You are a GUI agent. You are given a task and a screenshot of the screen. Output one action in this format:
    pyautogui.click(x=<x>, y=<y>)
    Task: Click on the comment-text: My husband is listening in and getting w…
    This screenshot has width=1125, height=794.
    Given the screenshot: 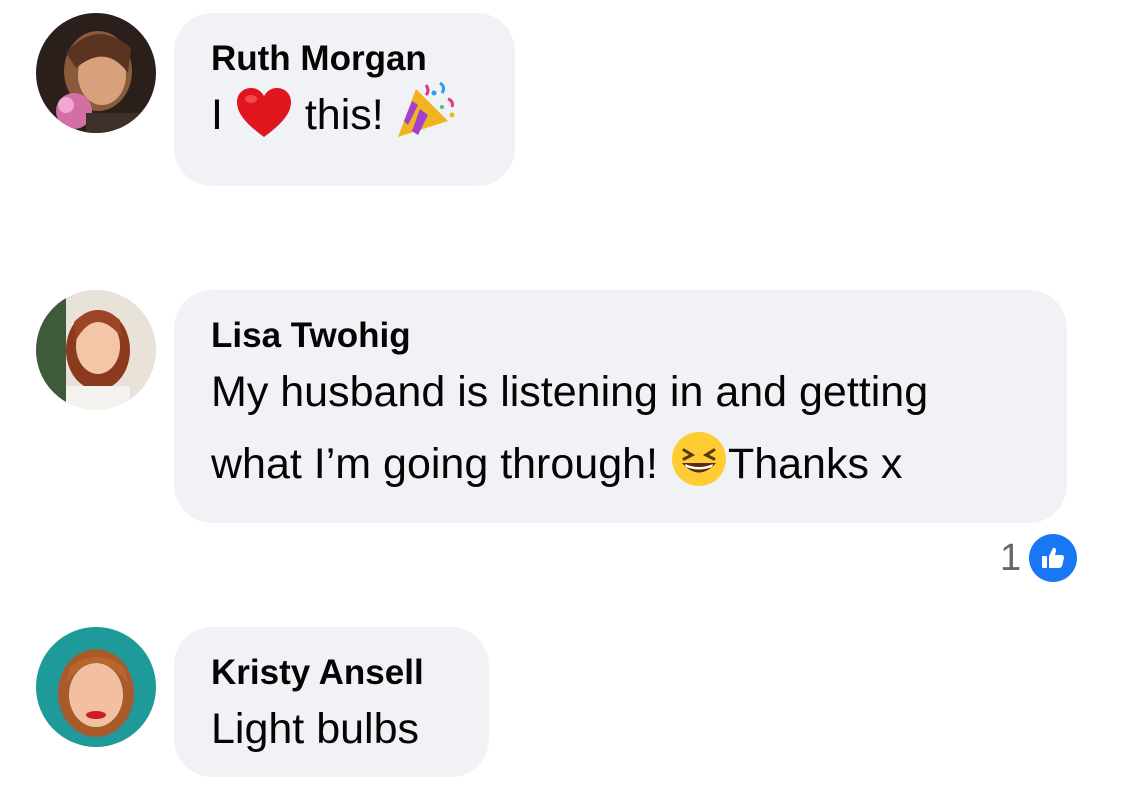 What is the action you would take?
    pyautogui.click(x=620, y=428)
    